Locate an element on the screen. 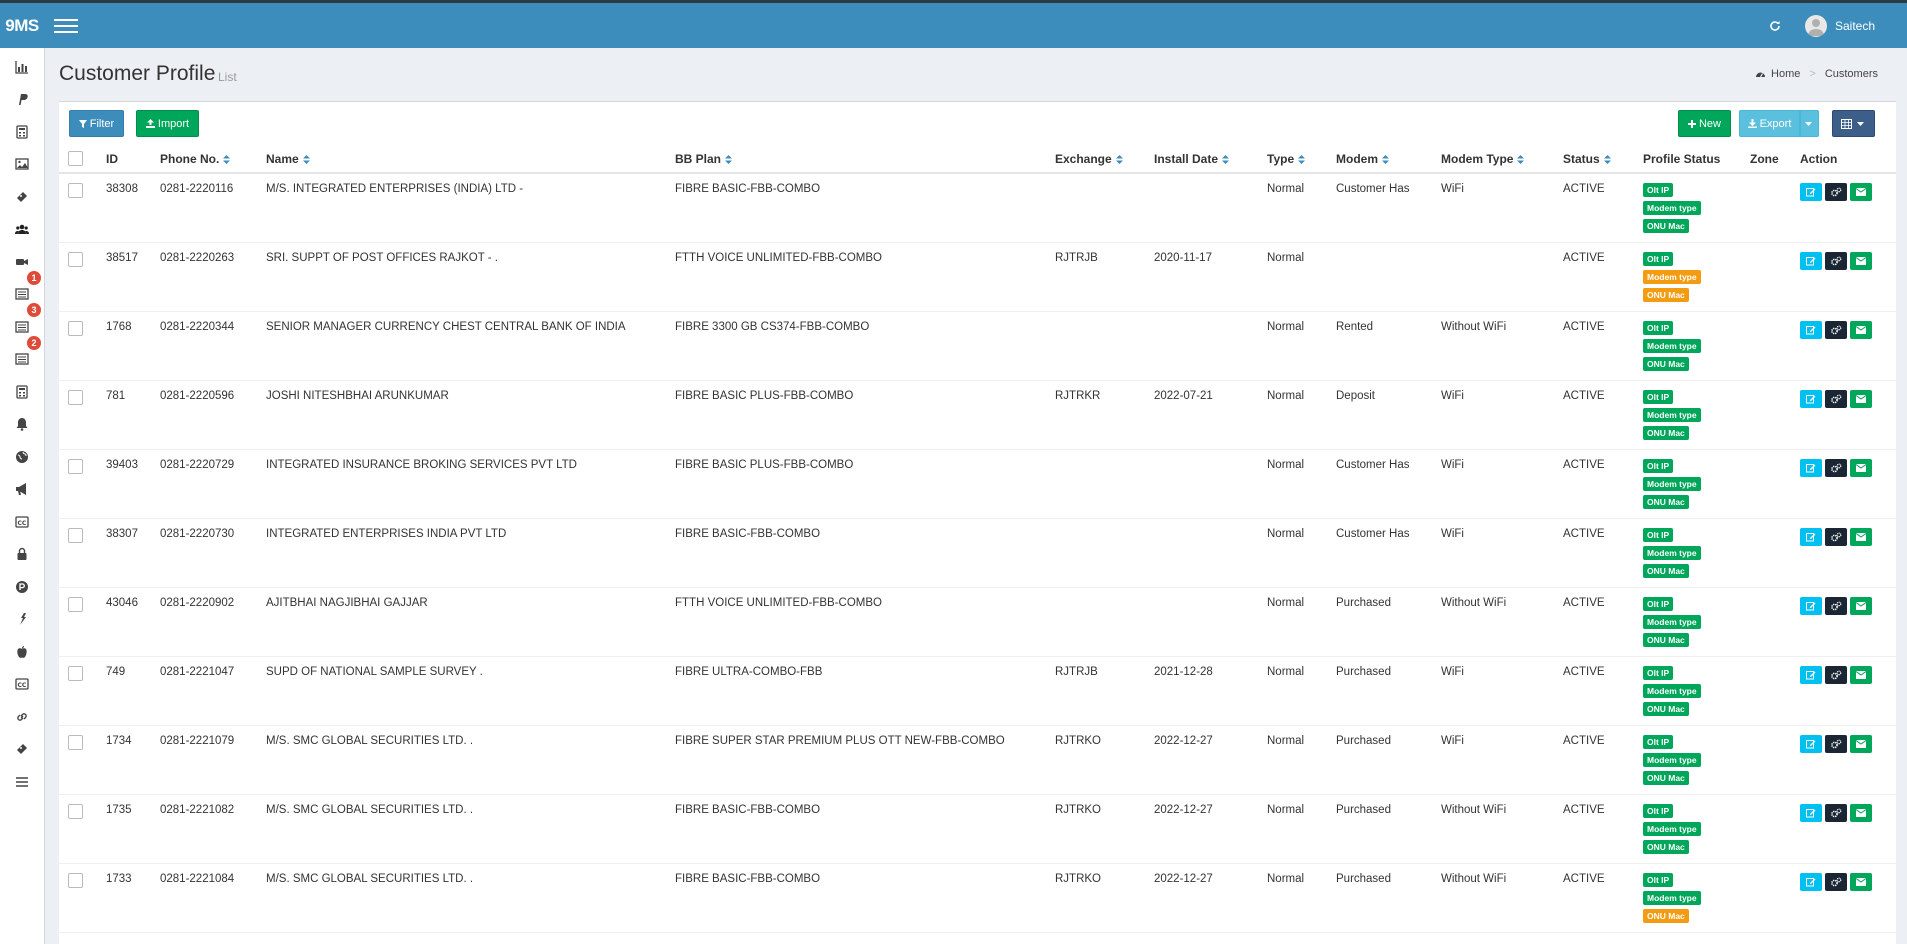 Image resolution: width=1907 pixels, height=944 pixels. cell-install-date: 2021-12-28 is located at coordinates (1210, 691).